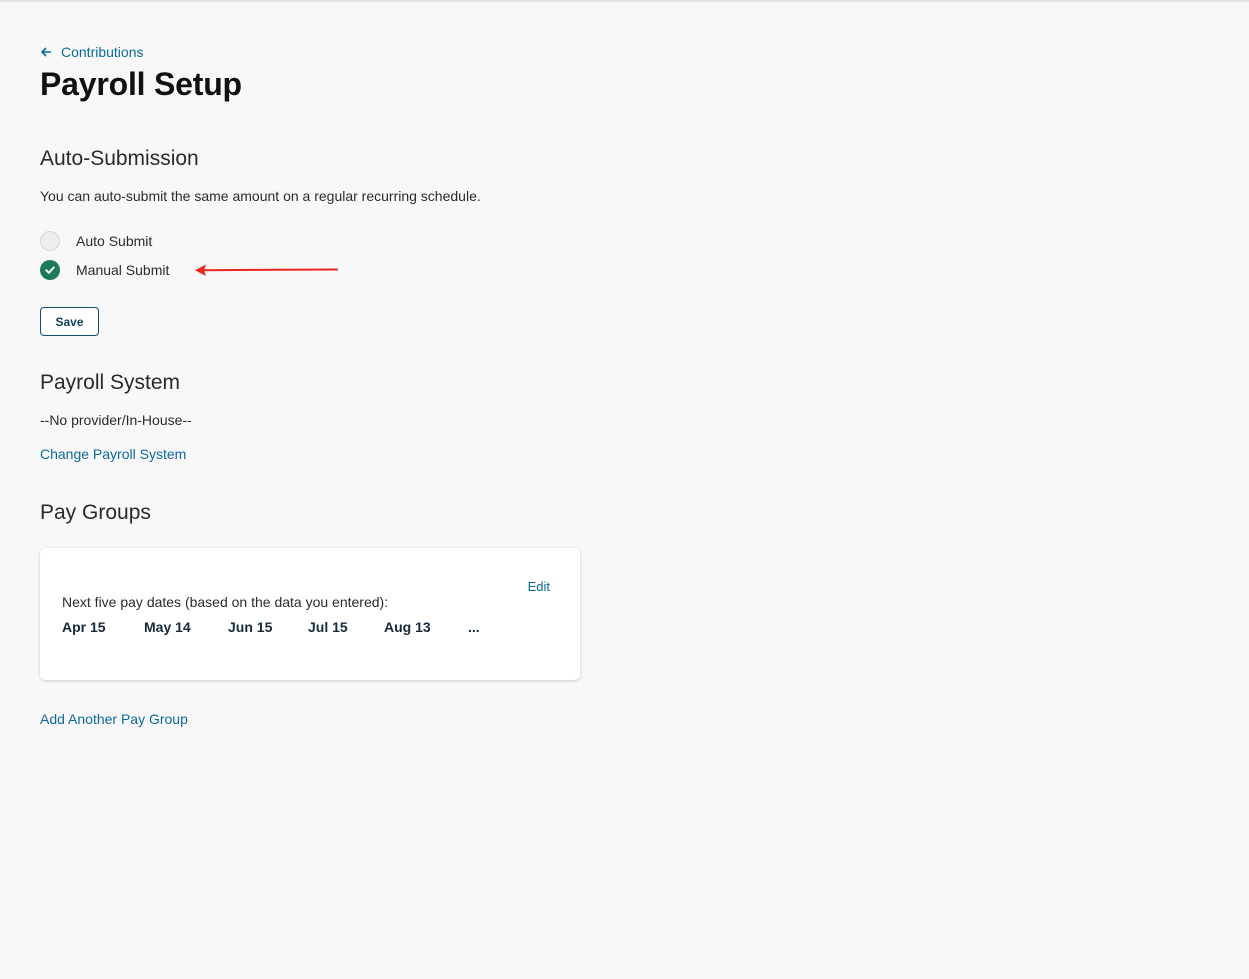  I want to click on pay-date: Jul 15, so click(328, 627).